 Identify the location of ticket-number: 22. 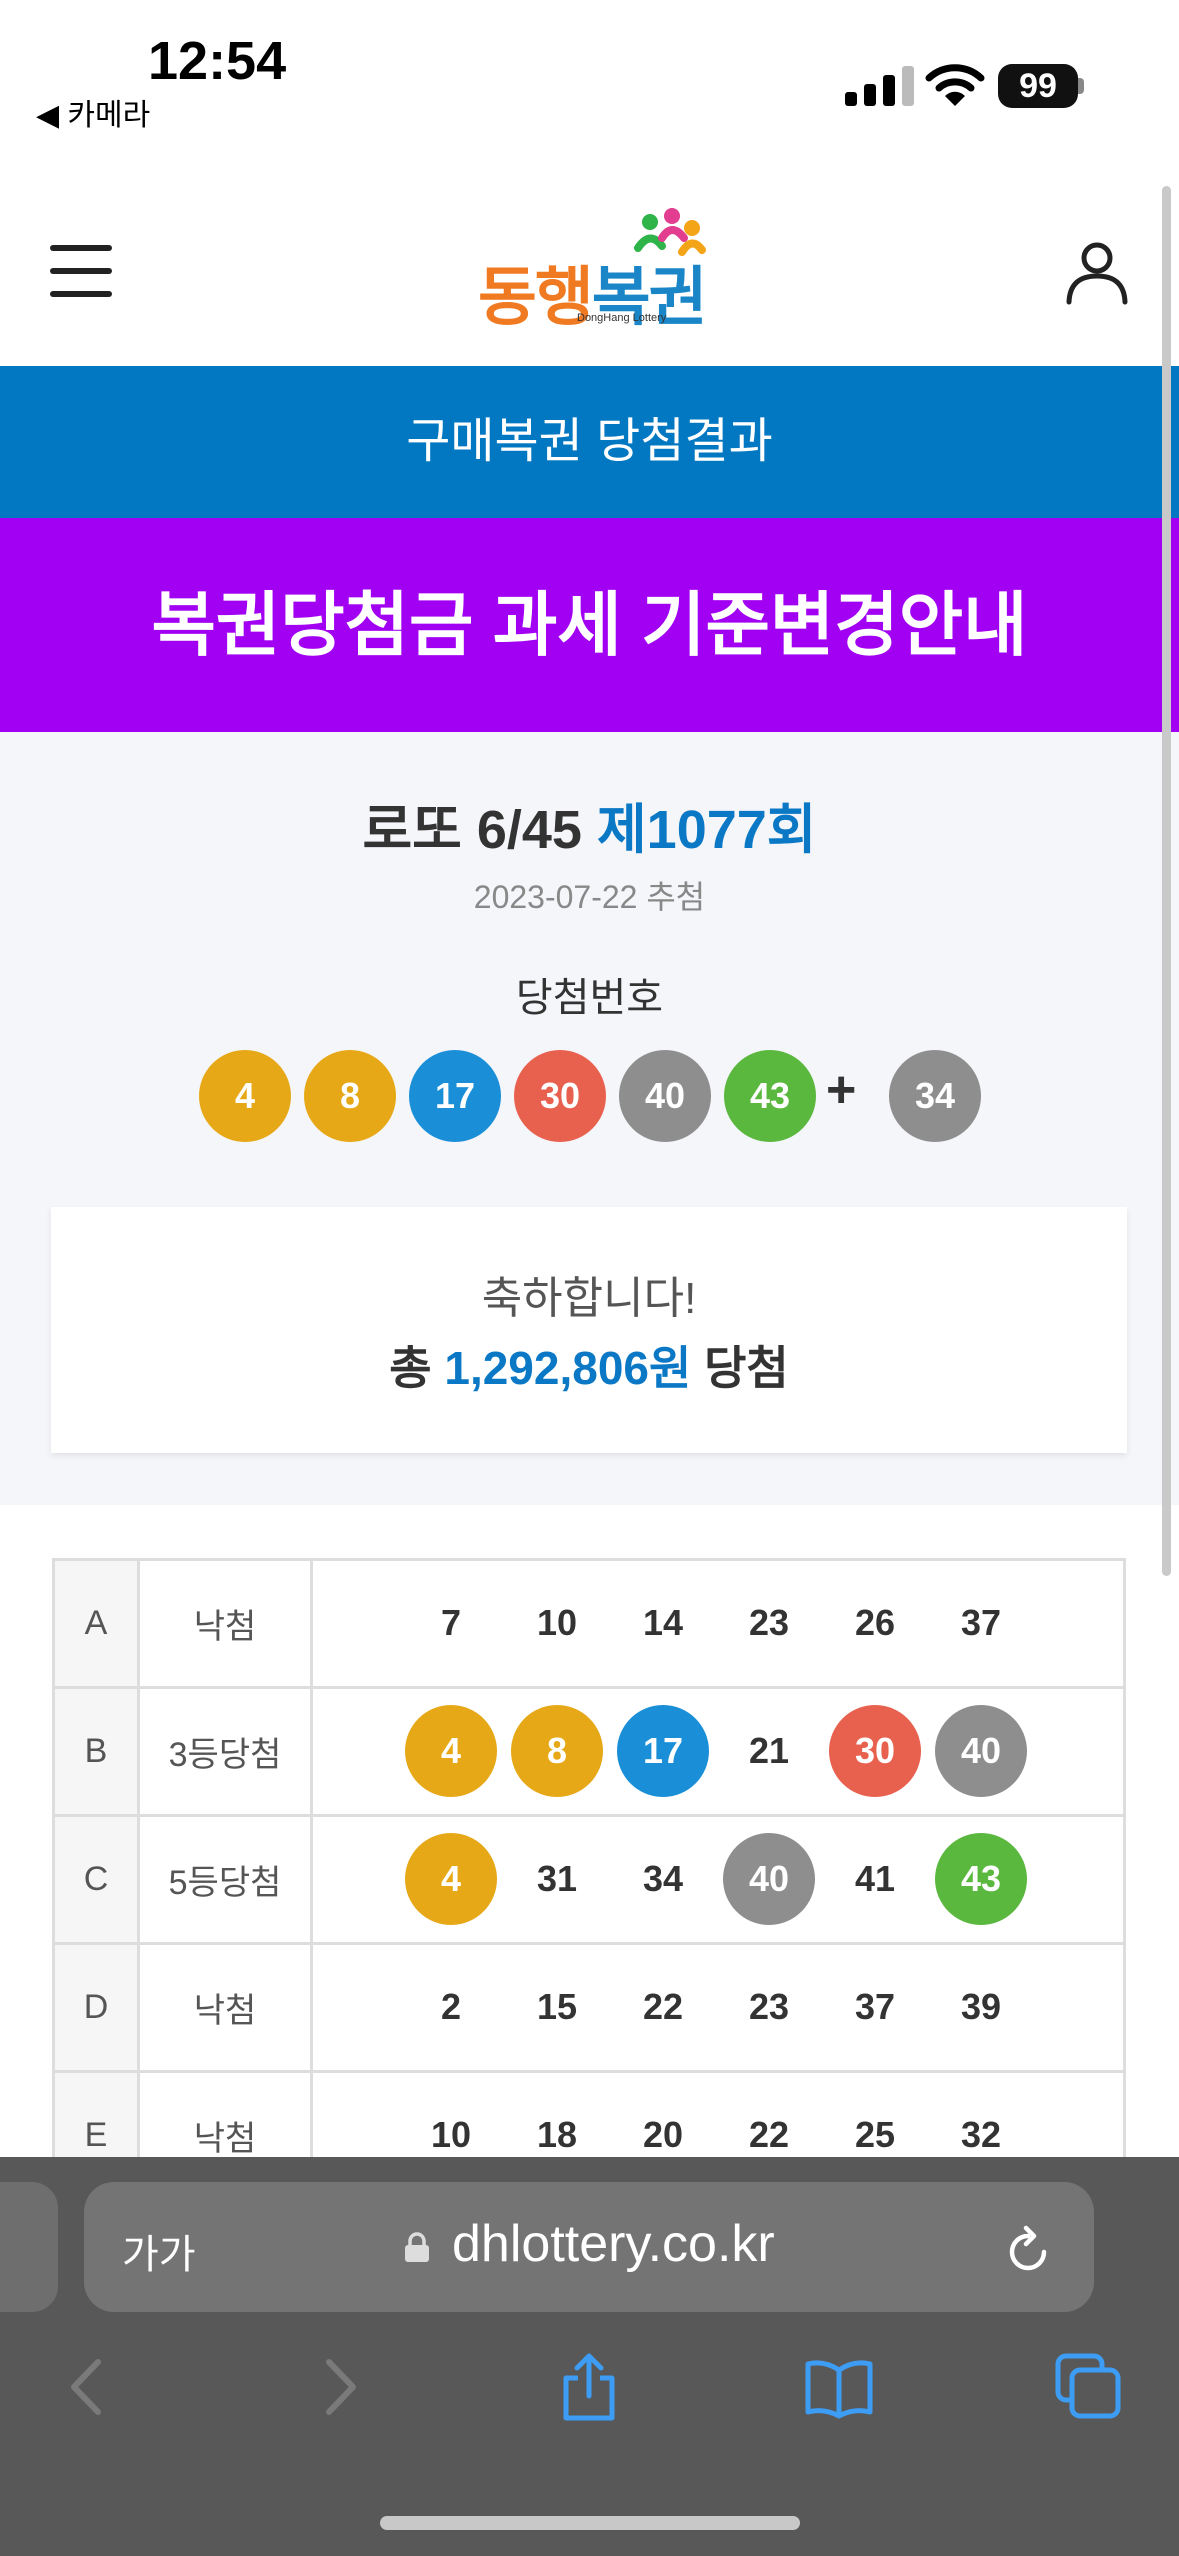
(663, 2006).